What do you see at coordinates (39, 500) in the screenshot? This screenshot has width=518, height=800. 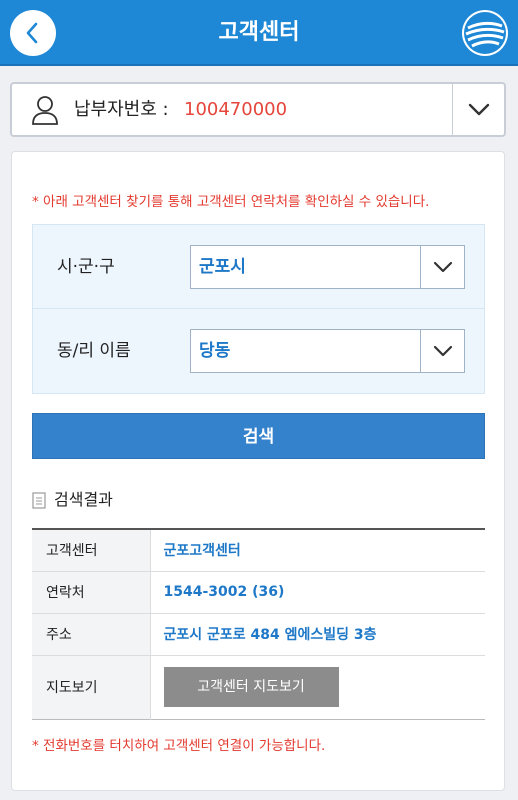 I see `document-icon` at bounding box center [39, 500].